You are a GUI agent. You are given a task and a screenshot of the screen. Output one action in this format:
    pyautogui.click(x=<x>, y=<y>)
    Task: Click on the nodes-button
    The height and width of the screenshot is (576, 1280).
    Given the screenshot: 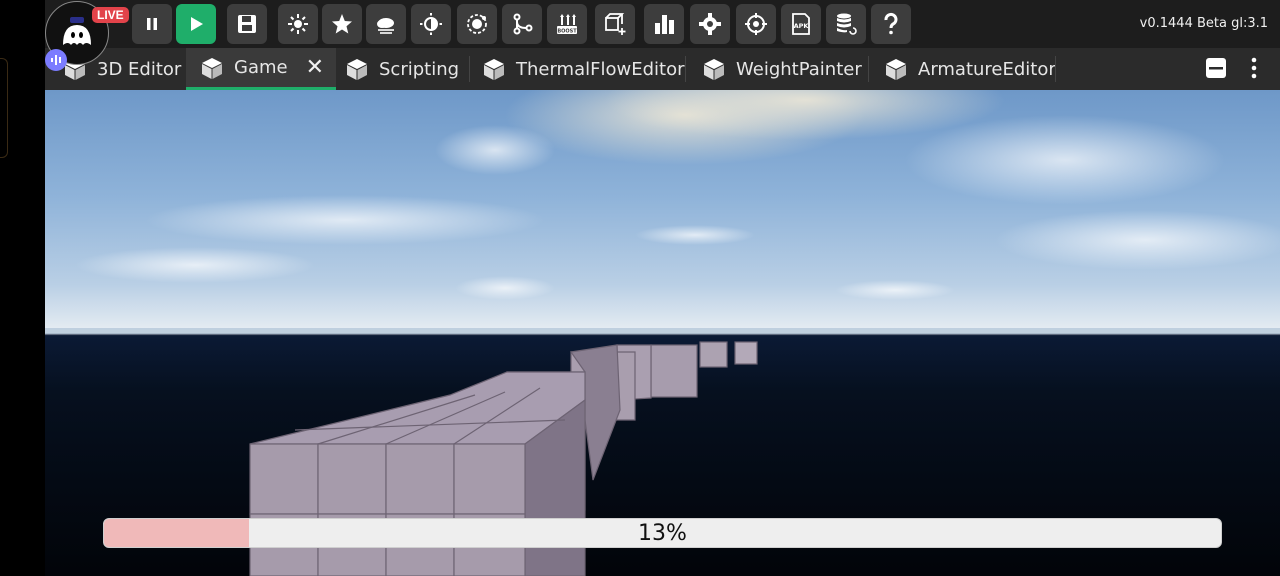 What is the action you would take?
    pyautogui.click(x=522, y=24)
    